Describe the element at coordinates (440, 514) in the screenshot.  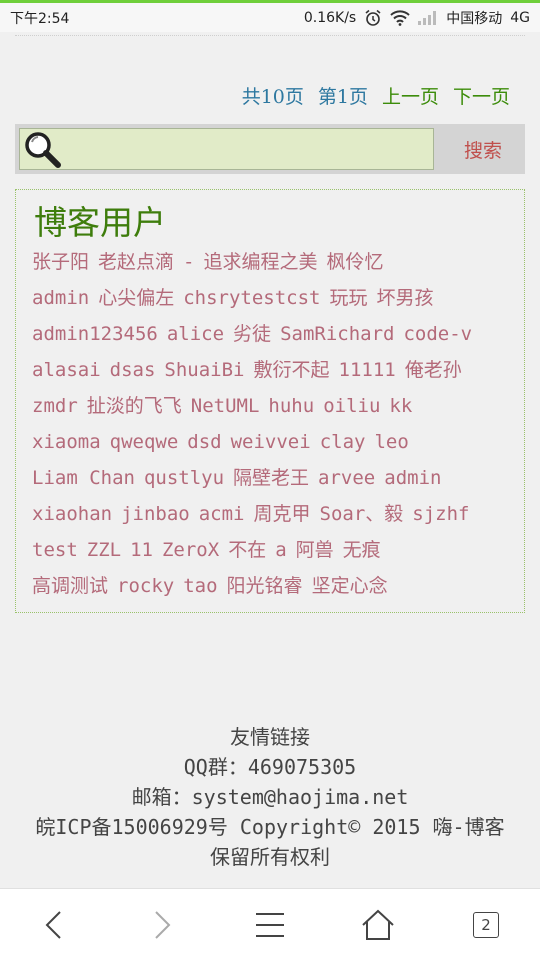
I see `blog-user-link: sjzhf` at that location.